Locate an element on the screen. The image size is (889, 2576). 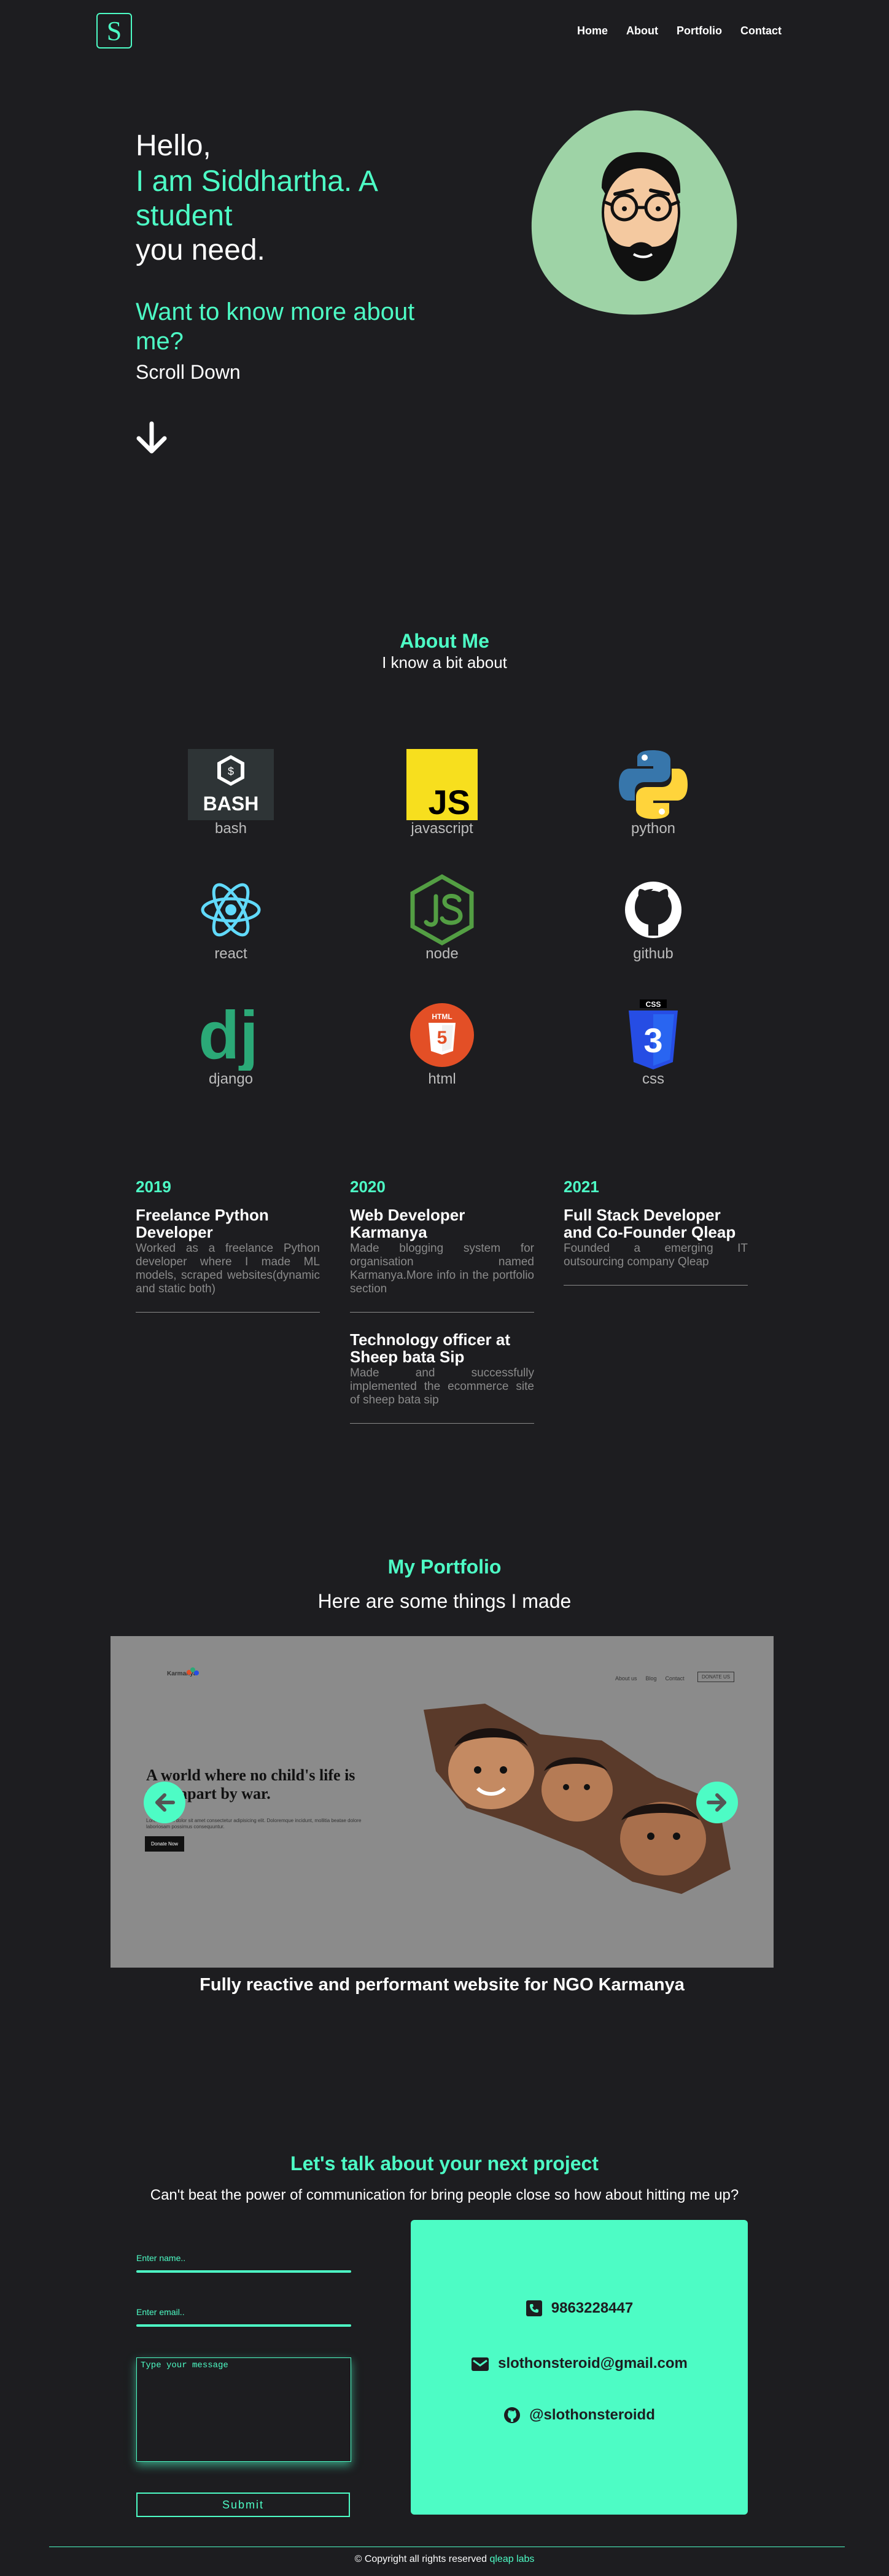
contact-phone: 9863228447 is located at coordinates (579, 2308).